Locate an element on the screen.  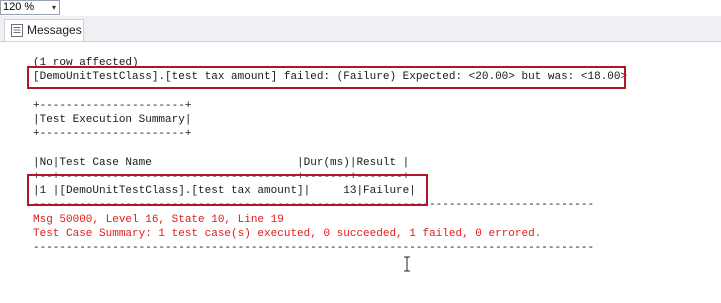
error-message: Msg 50000, Level 16, State 10, Line 19 is located at coordinates (158, 220).